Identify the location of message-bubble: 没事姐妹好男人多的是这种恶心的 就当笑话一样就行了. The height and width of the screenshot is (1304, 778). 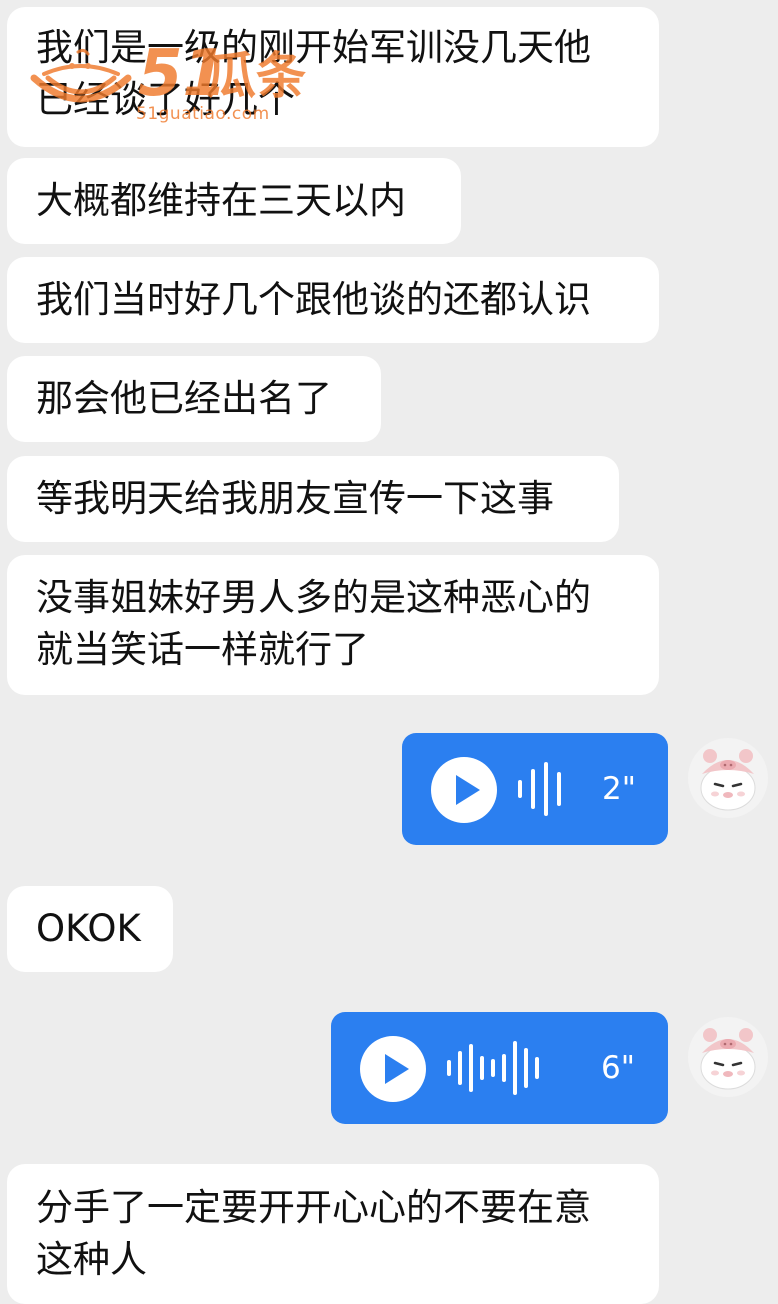
(333, 625).